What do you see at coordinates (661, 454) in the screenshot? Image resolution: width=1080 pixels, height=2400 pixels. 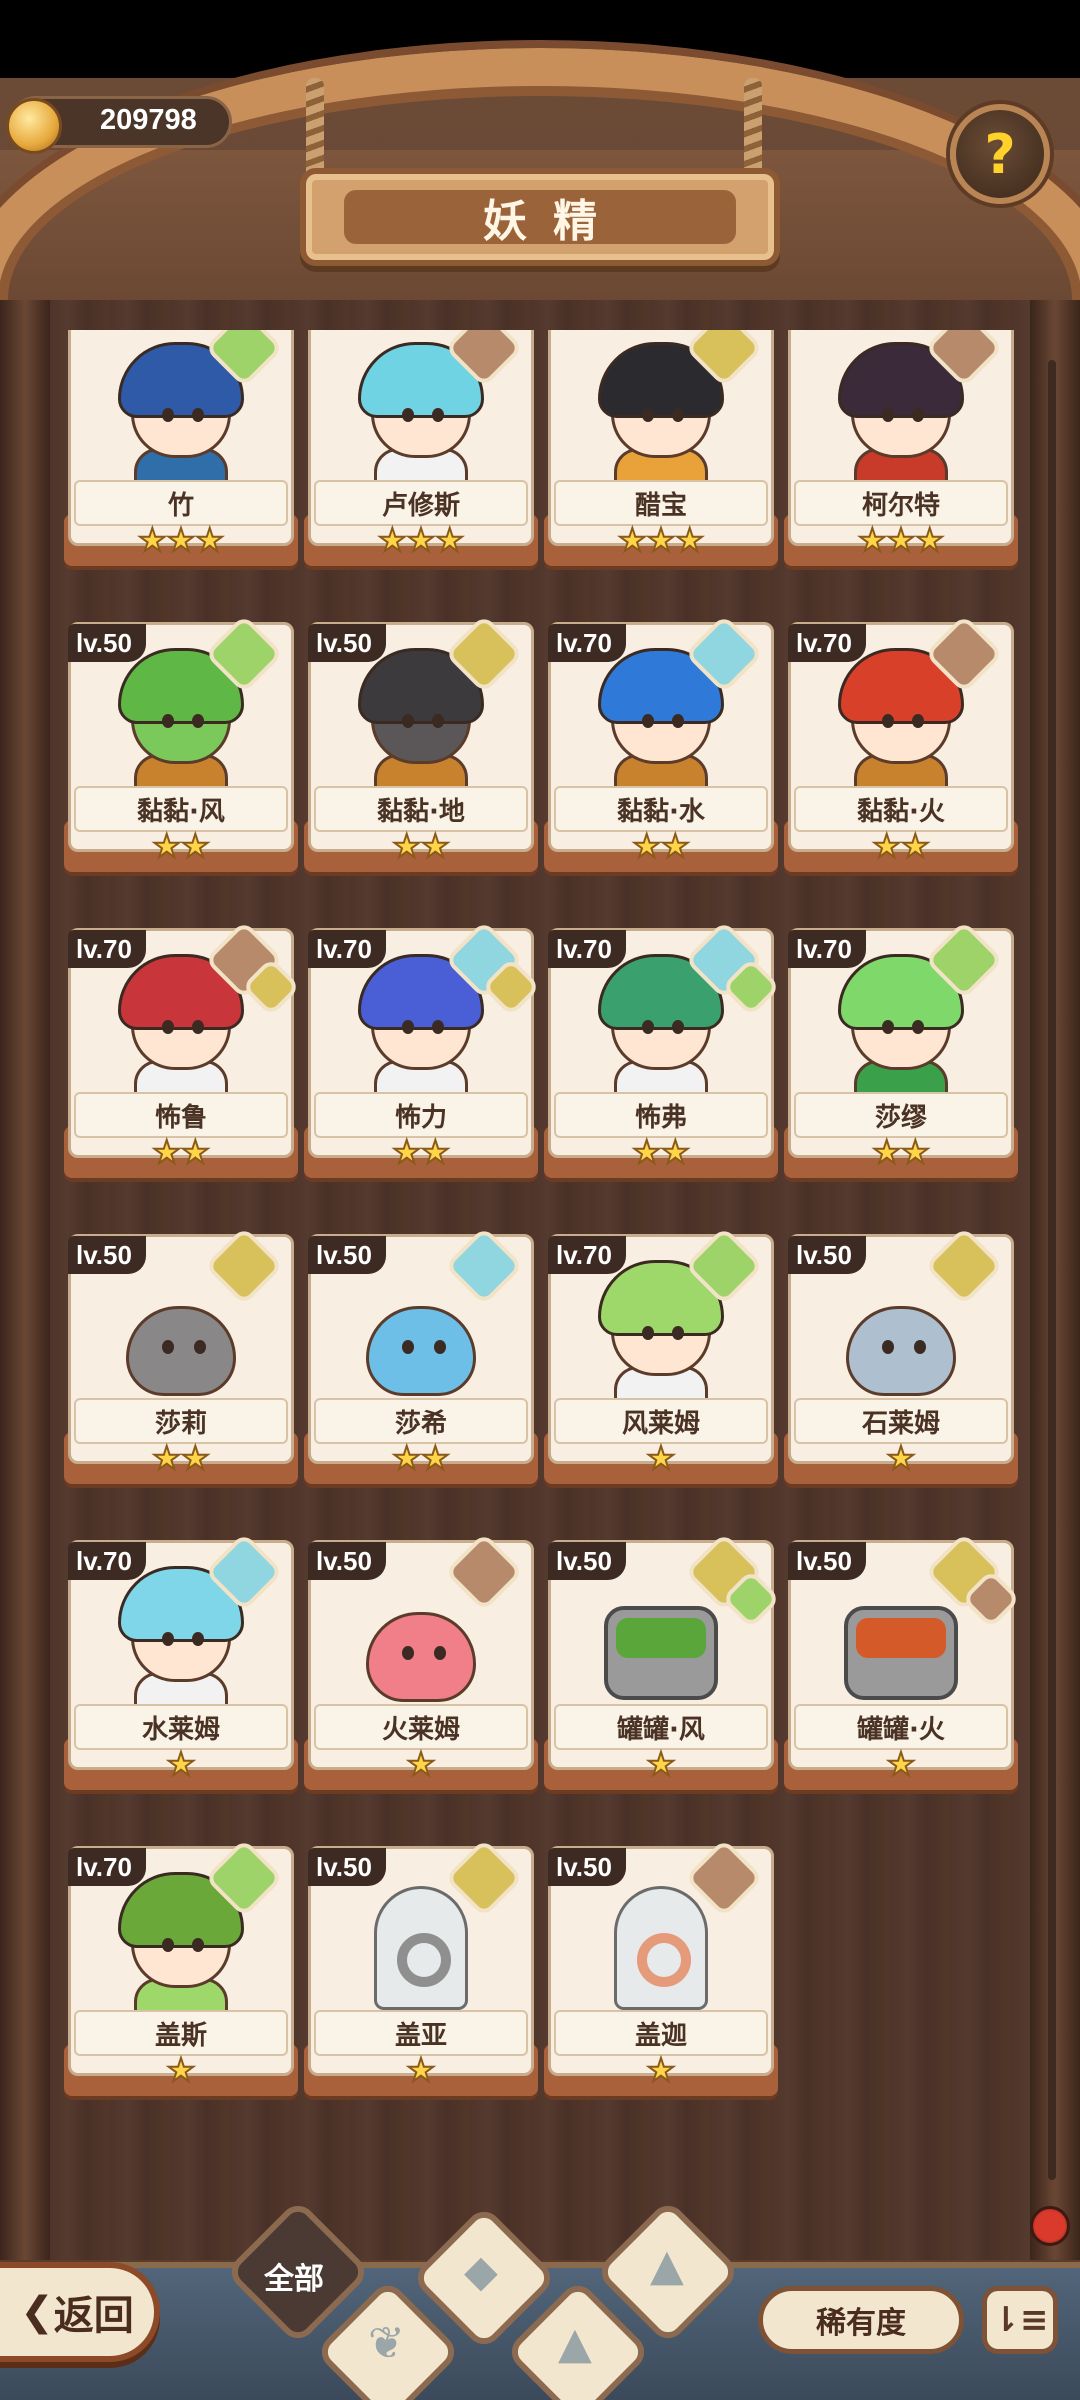 I see `fairy-card: 醋宝 ★★★` at bounding box center [661, 454].